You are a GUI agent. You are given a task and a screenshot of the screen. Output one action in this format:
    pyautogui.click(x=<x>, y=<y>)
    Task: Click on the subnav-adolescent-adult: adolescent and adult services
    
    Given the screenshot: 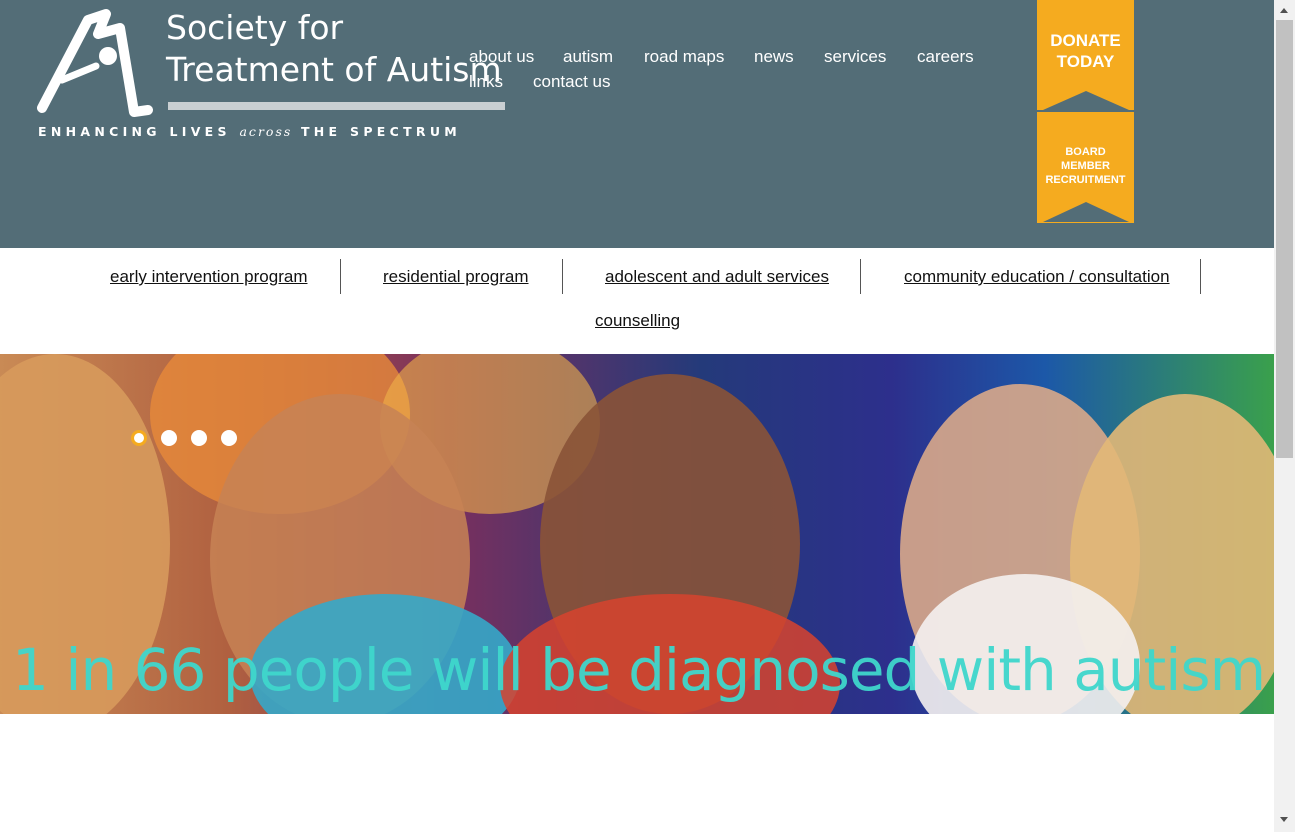 What is the action you would take?
    pyautogui.click(x=717, y=277)
    